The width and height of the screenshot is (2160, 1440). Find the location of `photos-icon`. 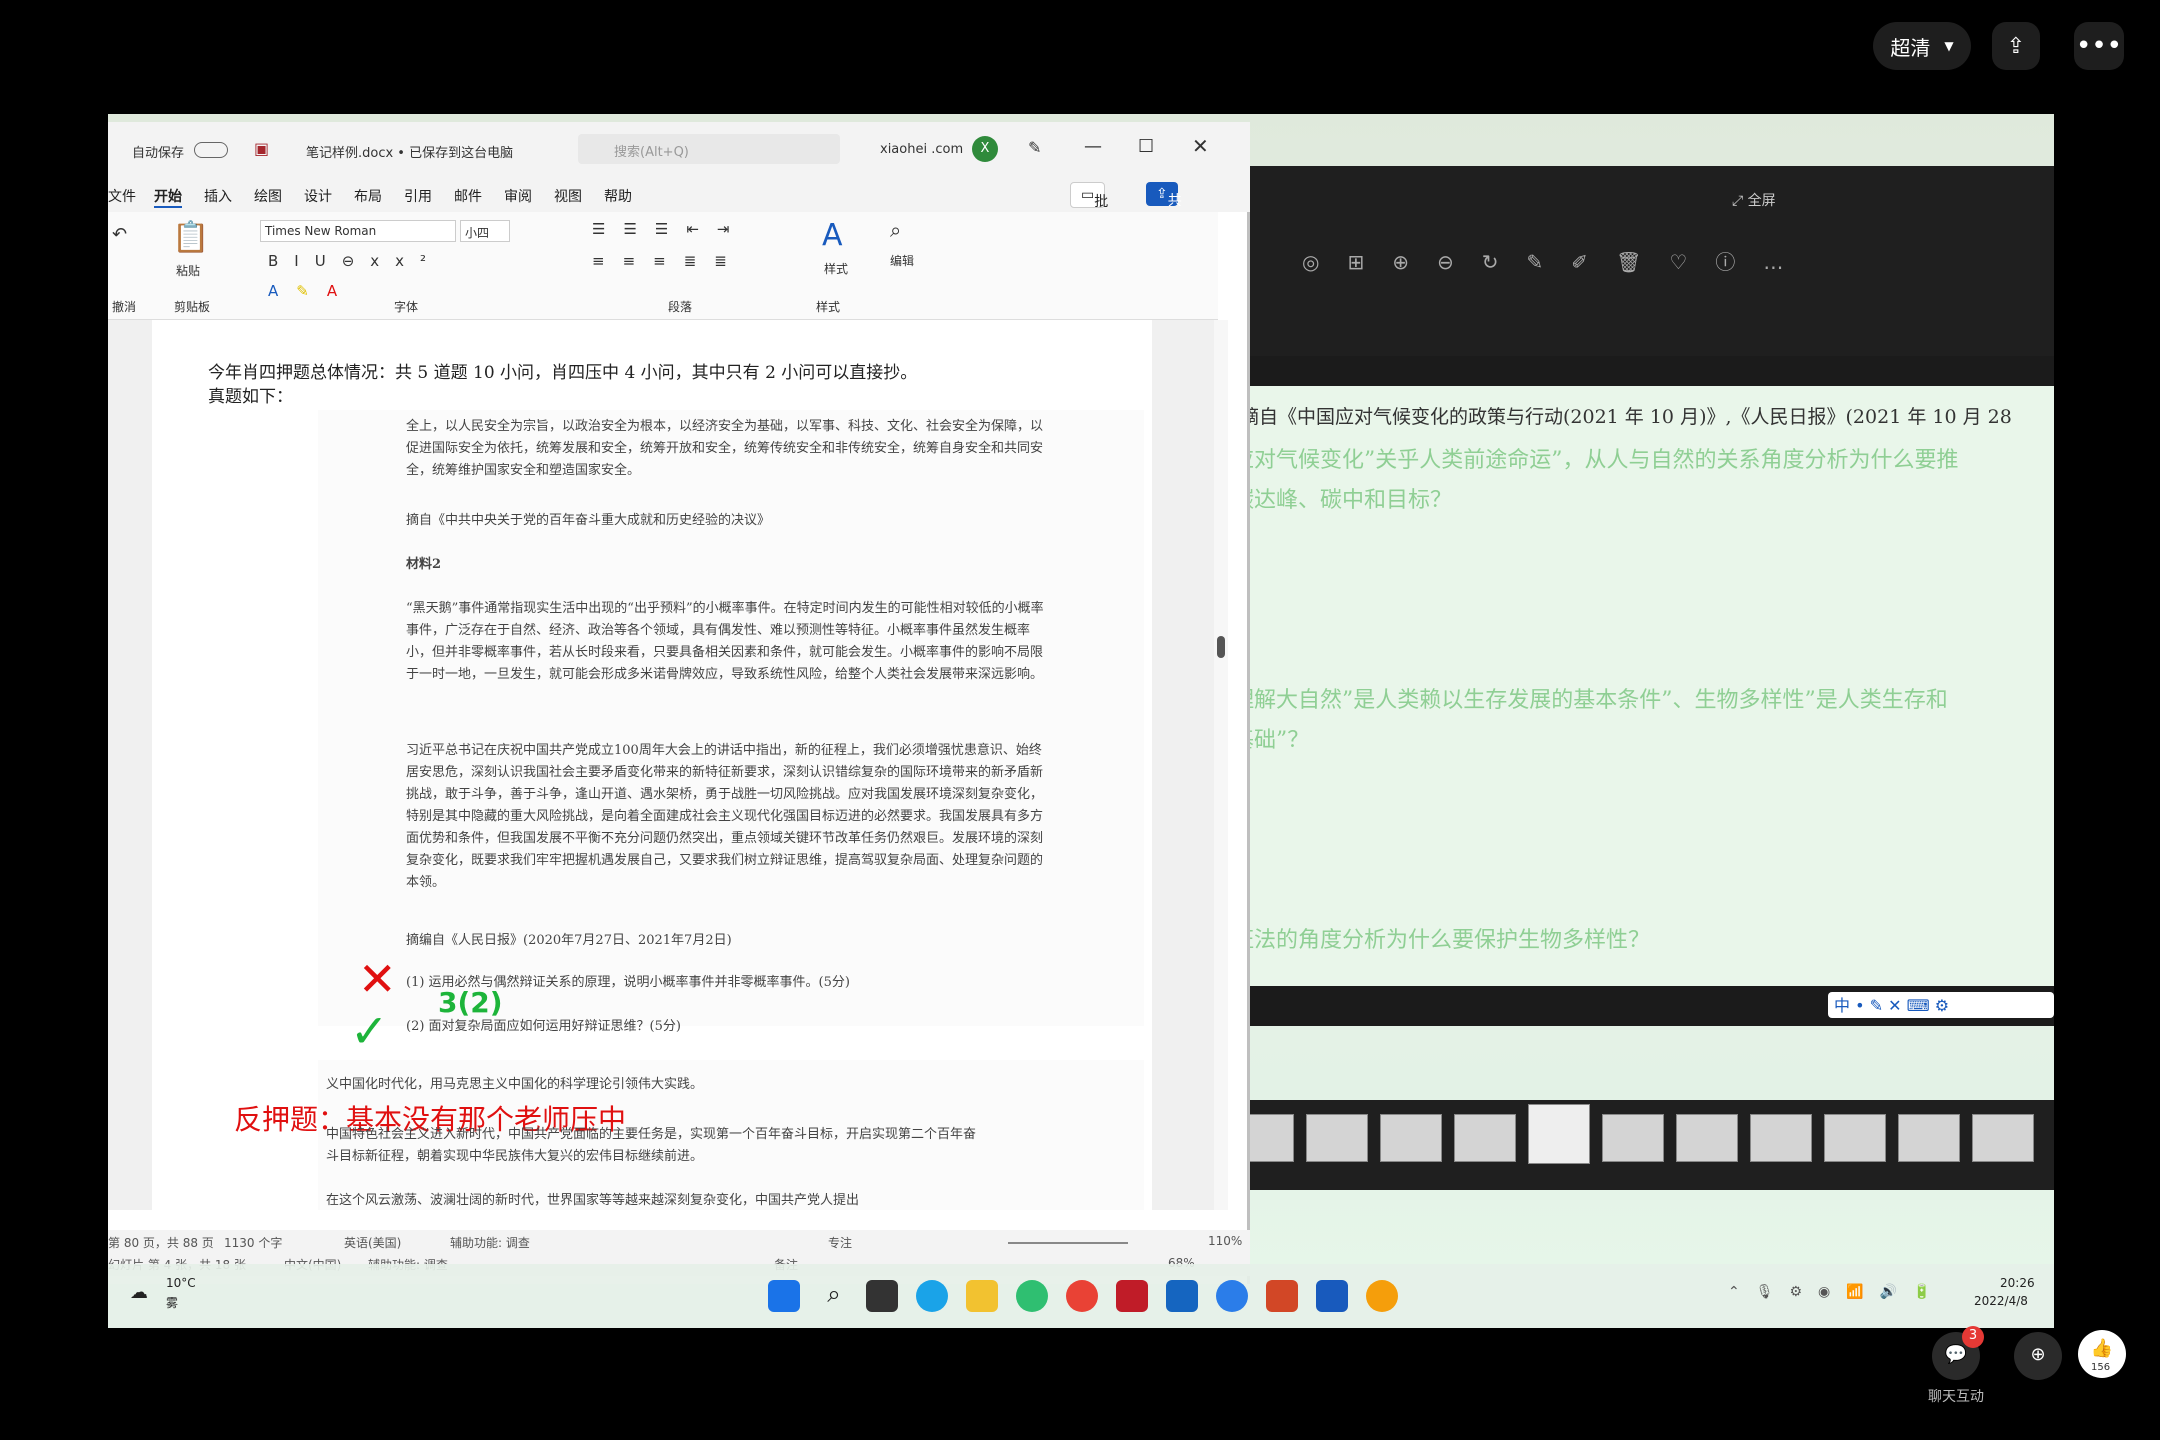

photos-icon is located at coordinates (1182, 1296).